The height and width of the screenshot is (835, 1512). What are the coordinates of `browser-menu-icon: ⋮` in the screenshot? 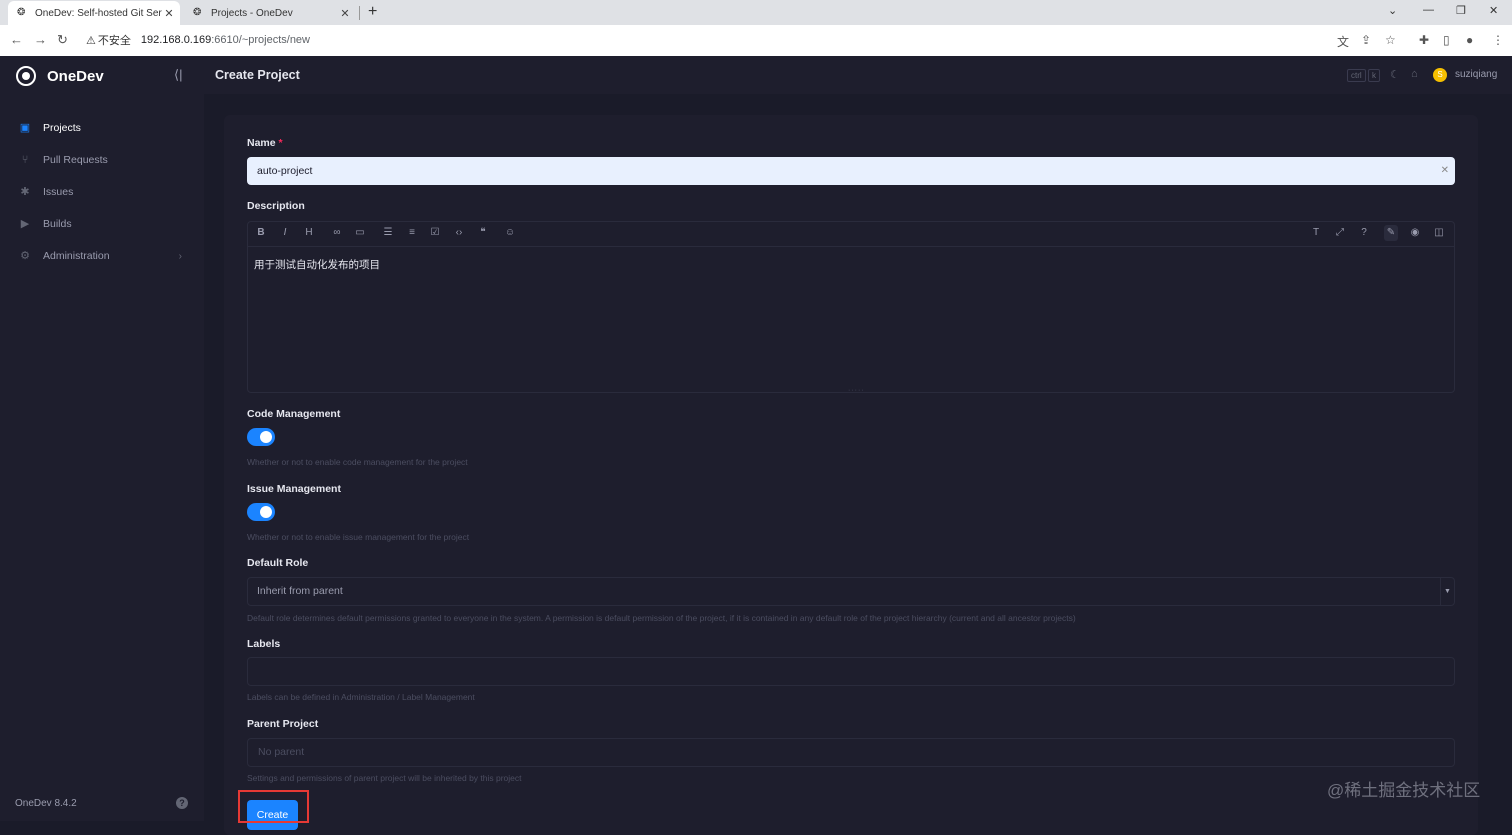 It's located at (1498, 40).